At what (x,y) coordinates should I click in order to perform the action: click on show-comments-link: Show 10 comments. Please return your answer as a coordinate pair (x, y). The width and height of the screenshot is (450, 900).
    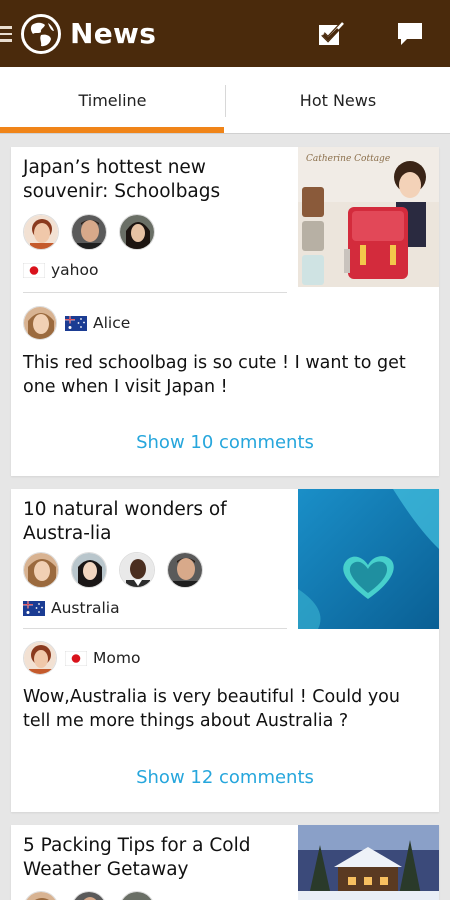
    Looking at the image, I should click on (225, 442).